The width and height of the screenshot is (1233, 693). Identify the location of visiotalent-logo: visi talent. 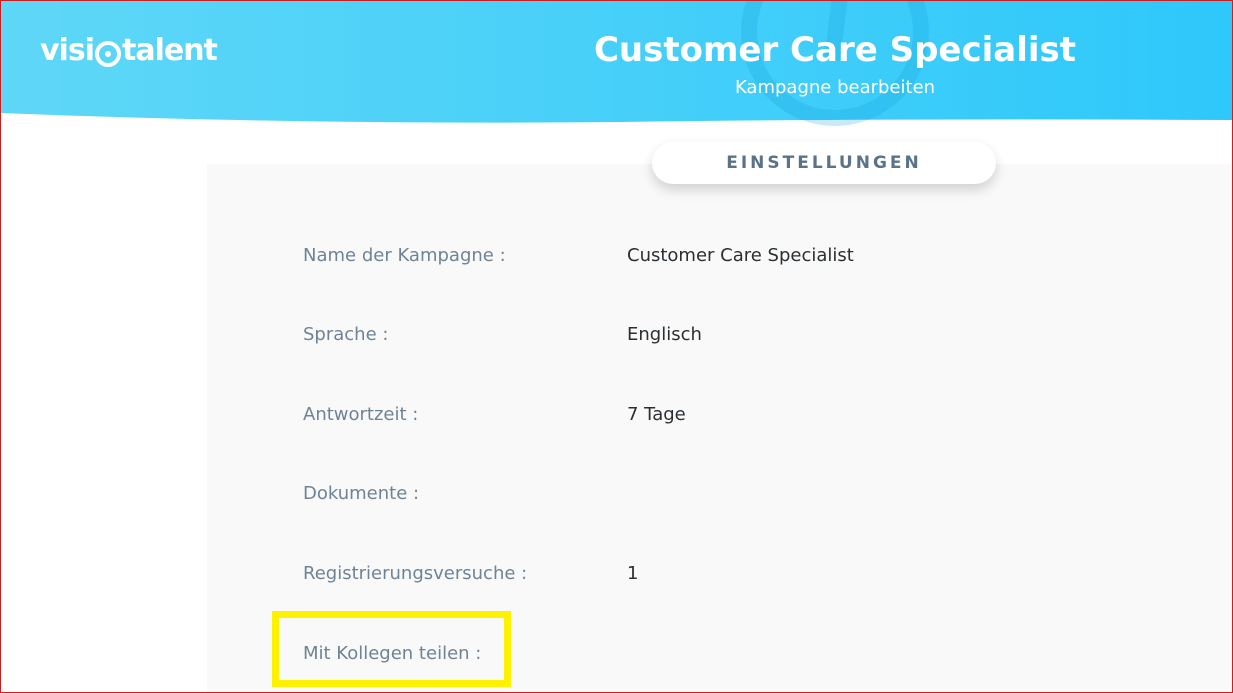
(129, 50).